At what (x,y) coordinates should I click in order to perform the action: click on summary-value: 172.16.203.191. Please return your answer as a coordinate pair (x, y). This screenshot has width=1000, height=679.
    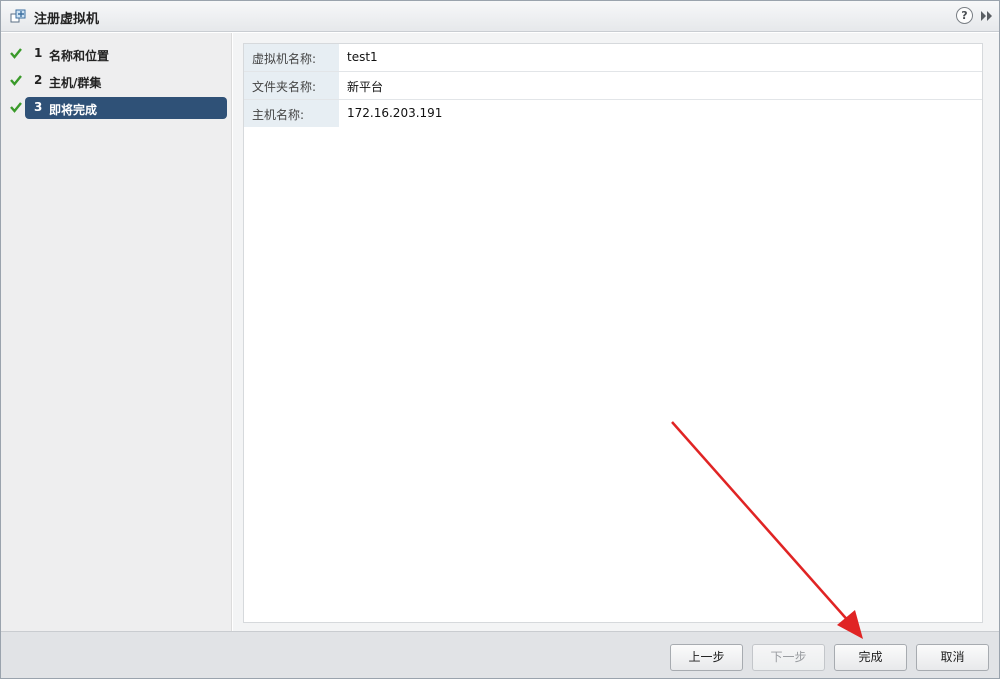
    Looking at the image, I should click on (395, 113).